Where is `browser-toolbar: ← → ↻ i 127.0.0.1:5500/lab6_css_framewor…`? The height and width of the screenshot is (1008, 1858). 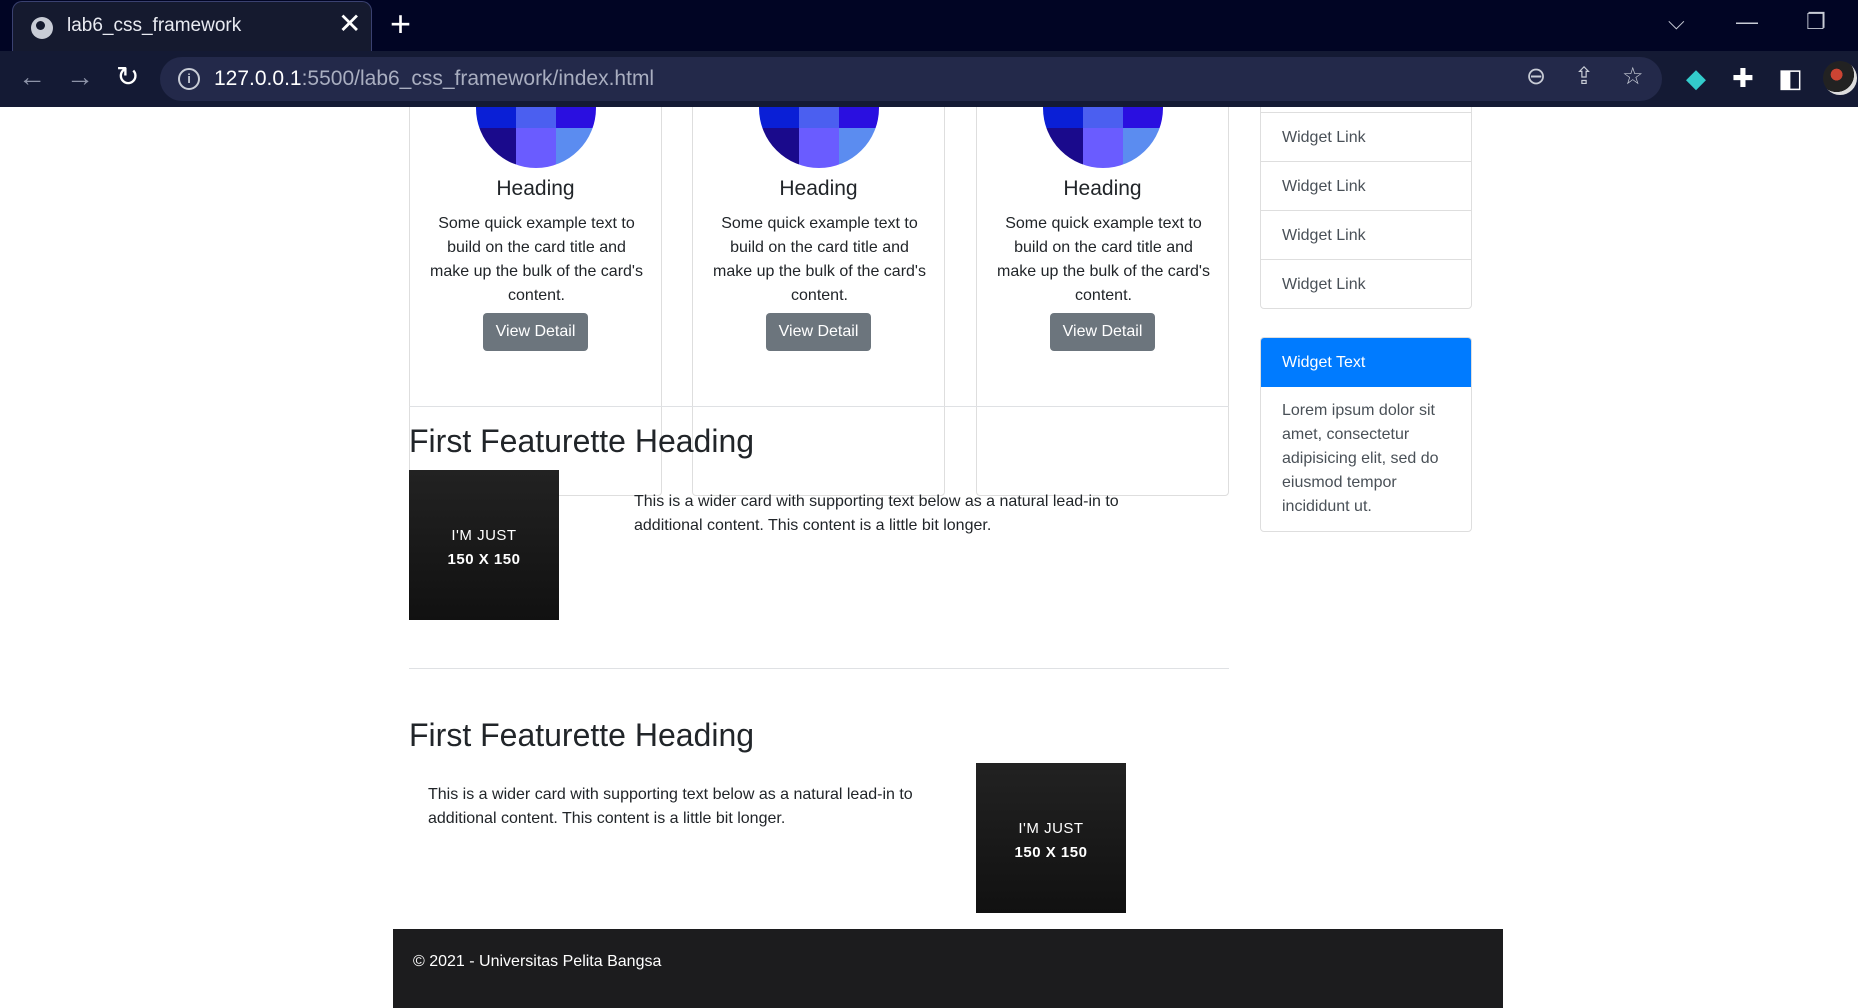
browser-toolbar: ← → ↻ i 127.0.0.1:5500/lab6_css_framewor… is located at coordinates (929, 79).